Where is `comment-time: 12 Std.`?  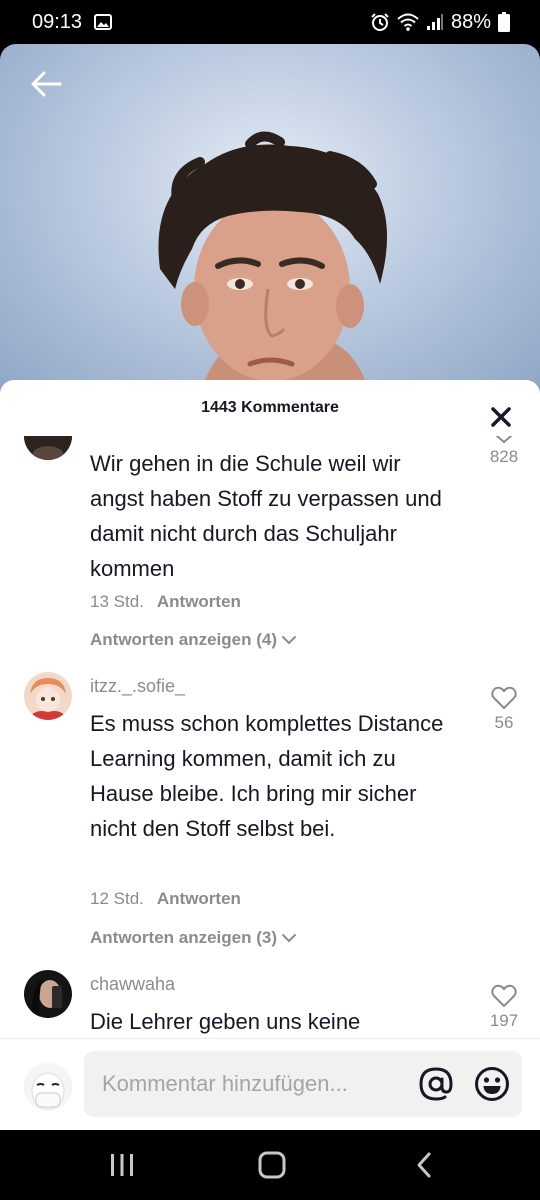
comment-time: 12 Std. is located at coordinates (117, 898).